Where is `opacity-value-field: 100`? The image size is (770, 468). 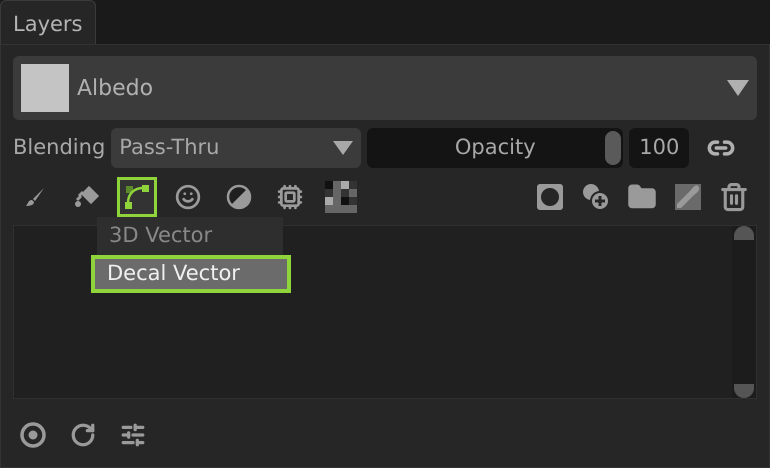 opacity-value-field: 100 is located at coordinates (659, 148).